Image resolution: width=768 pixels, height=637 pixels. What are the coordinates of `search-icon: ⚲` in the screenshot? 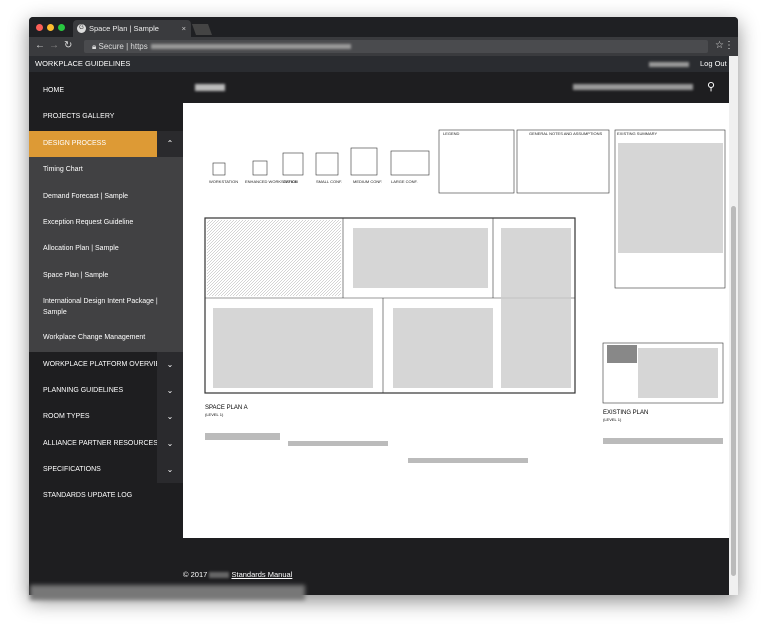 It's located at (711, 86).